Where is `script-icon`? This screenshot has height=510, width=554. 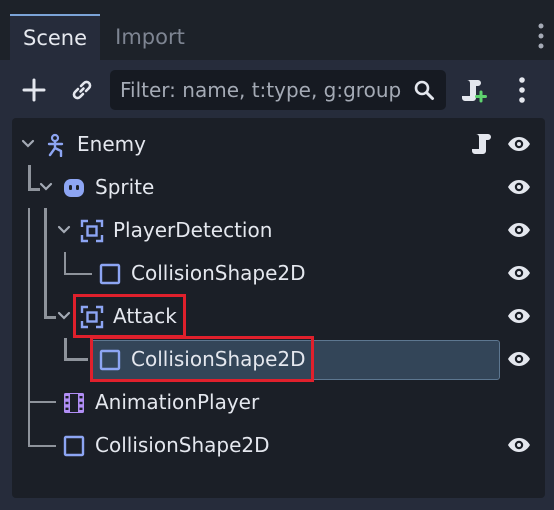
script-icon is located at coordinates (482, 144).